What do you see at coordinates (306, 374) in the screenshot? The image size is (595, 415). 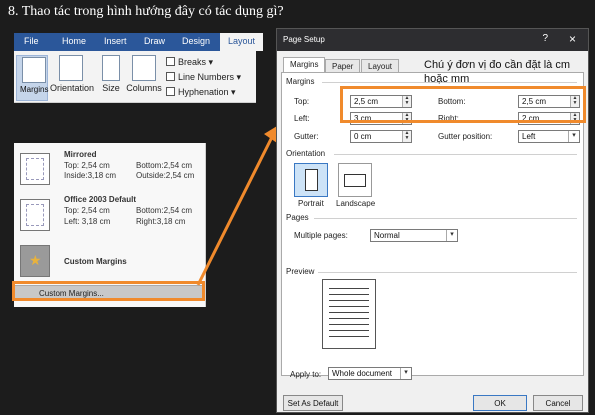 I see `apply-to-label: Apply to:` at bounding box center [306, 374].